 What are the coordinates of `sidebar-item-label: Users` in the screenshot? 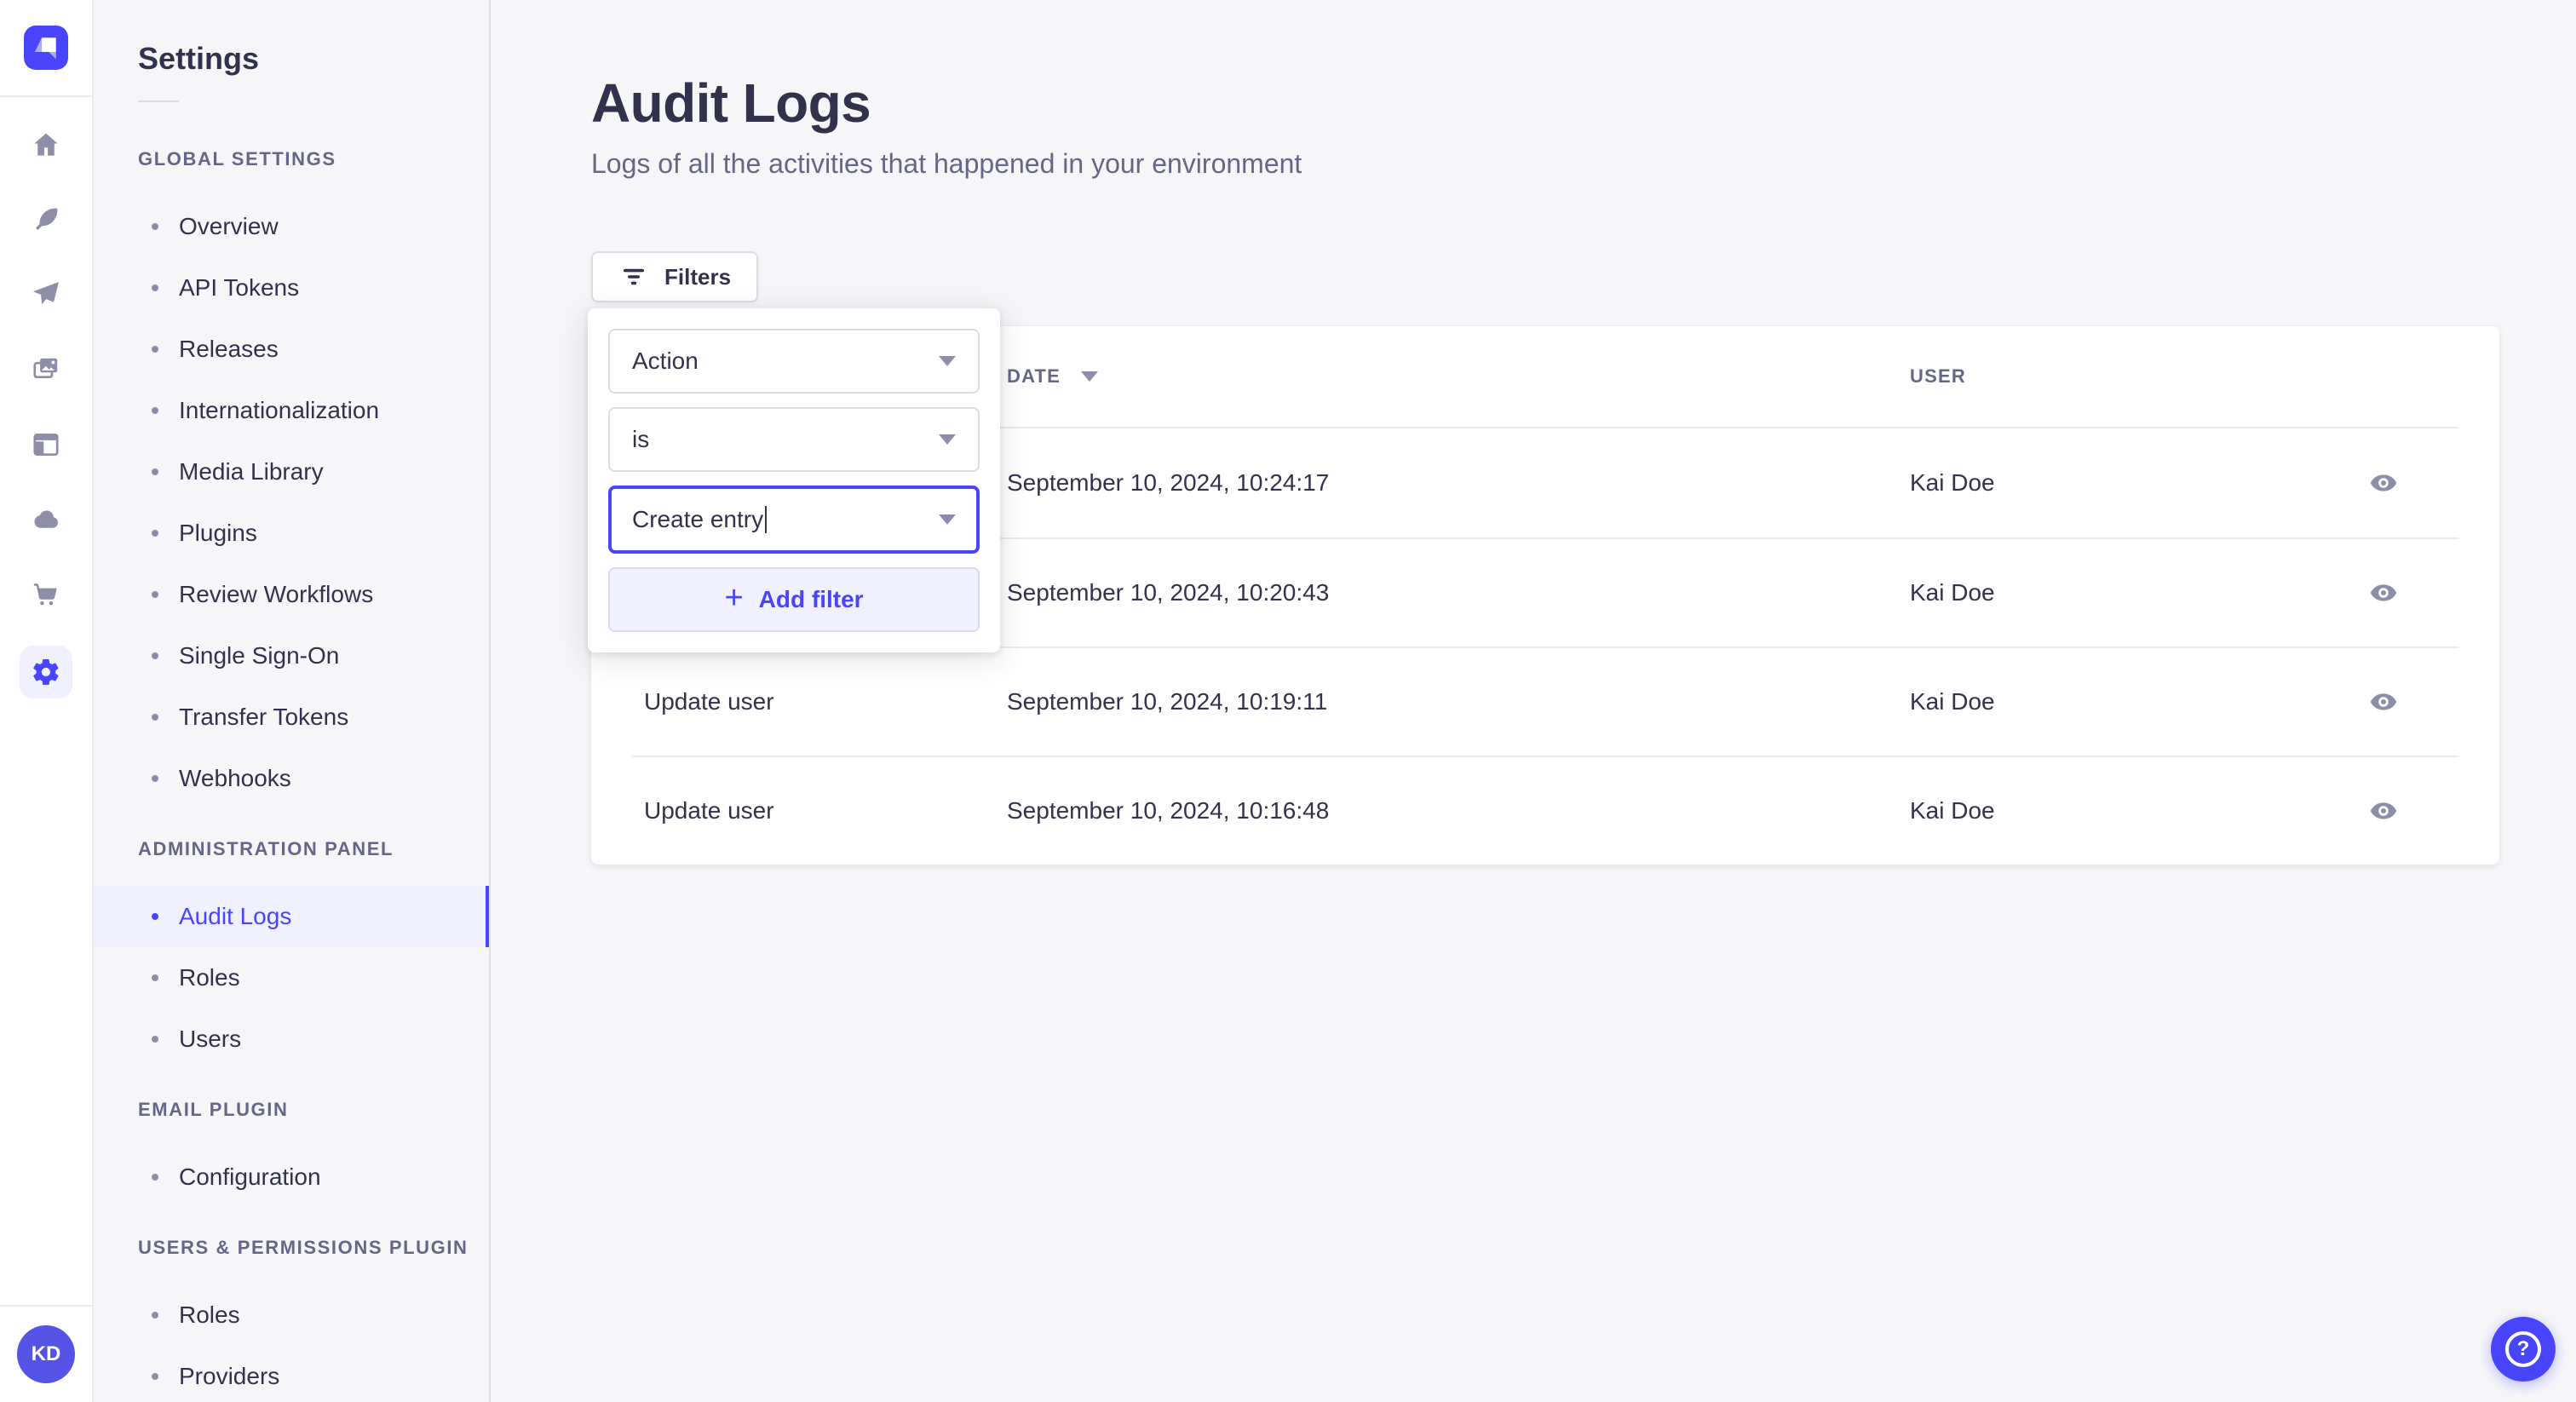 It's located at (211, 1039).